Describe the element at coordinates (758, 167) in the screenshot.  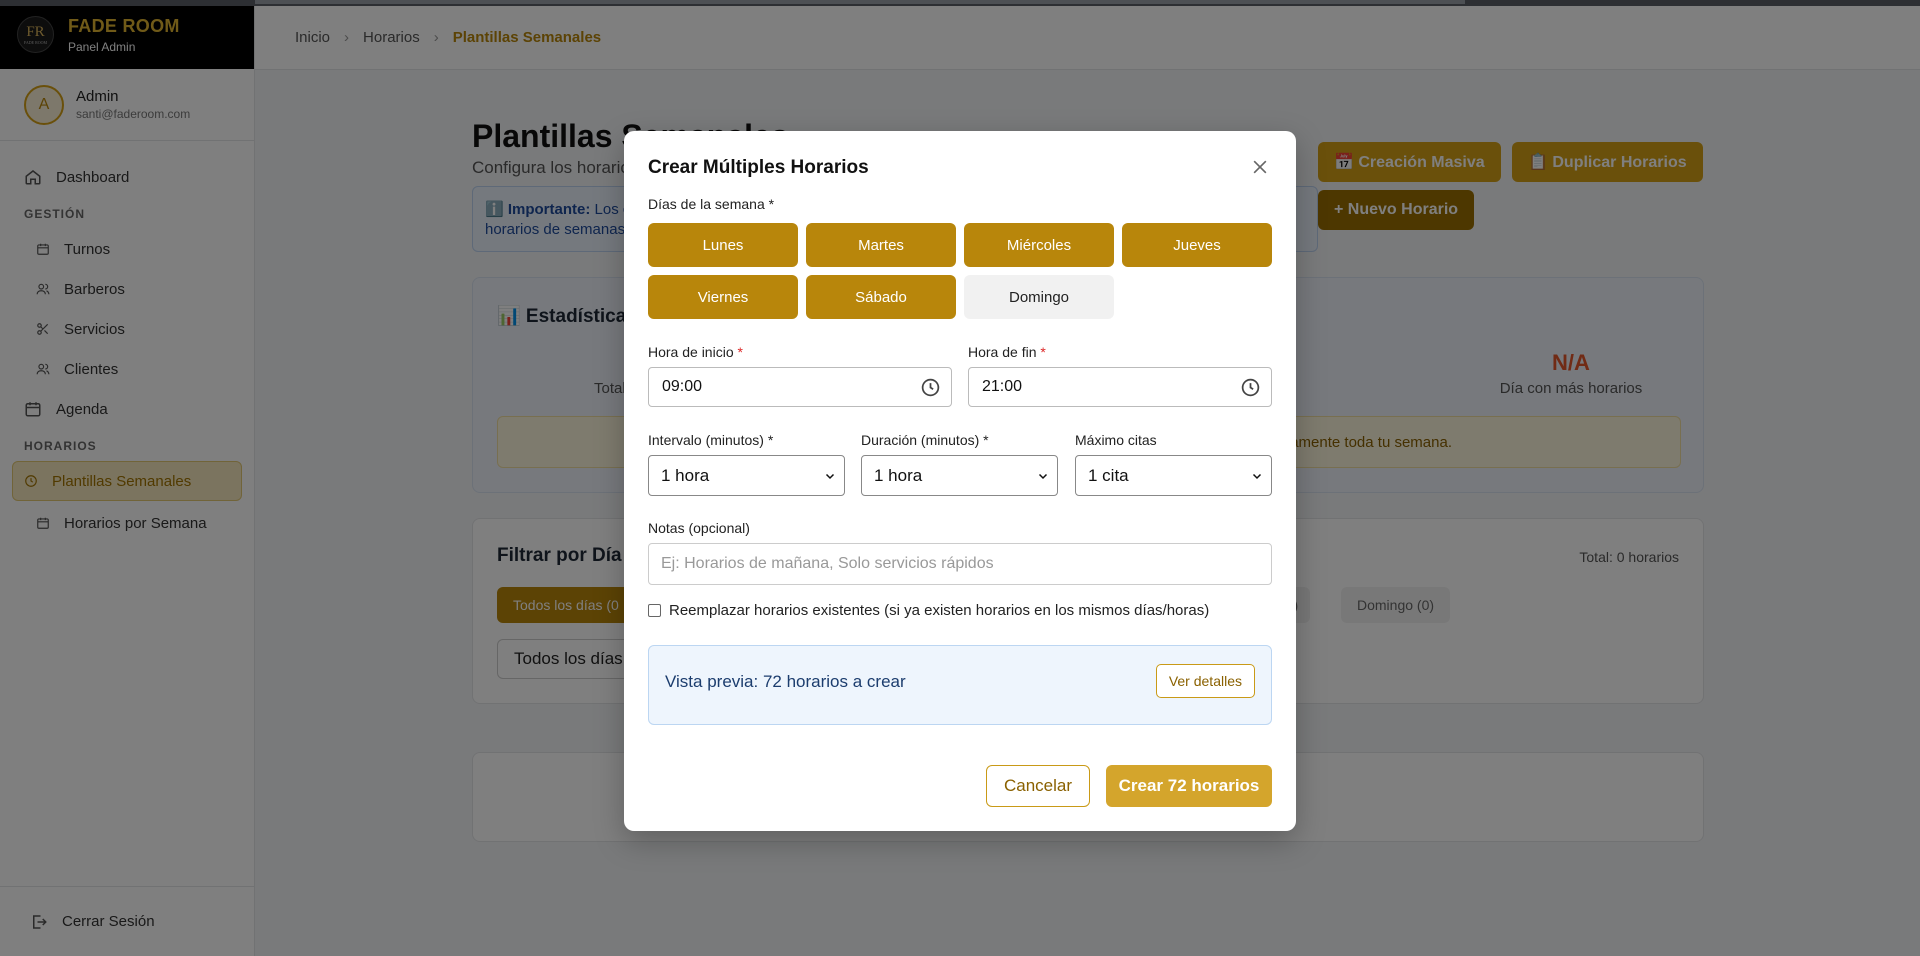
I see `modal-title: Crear Múltiples Horarios` at that location.